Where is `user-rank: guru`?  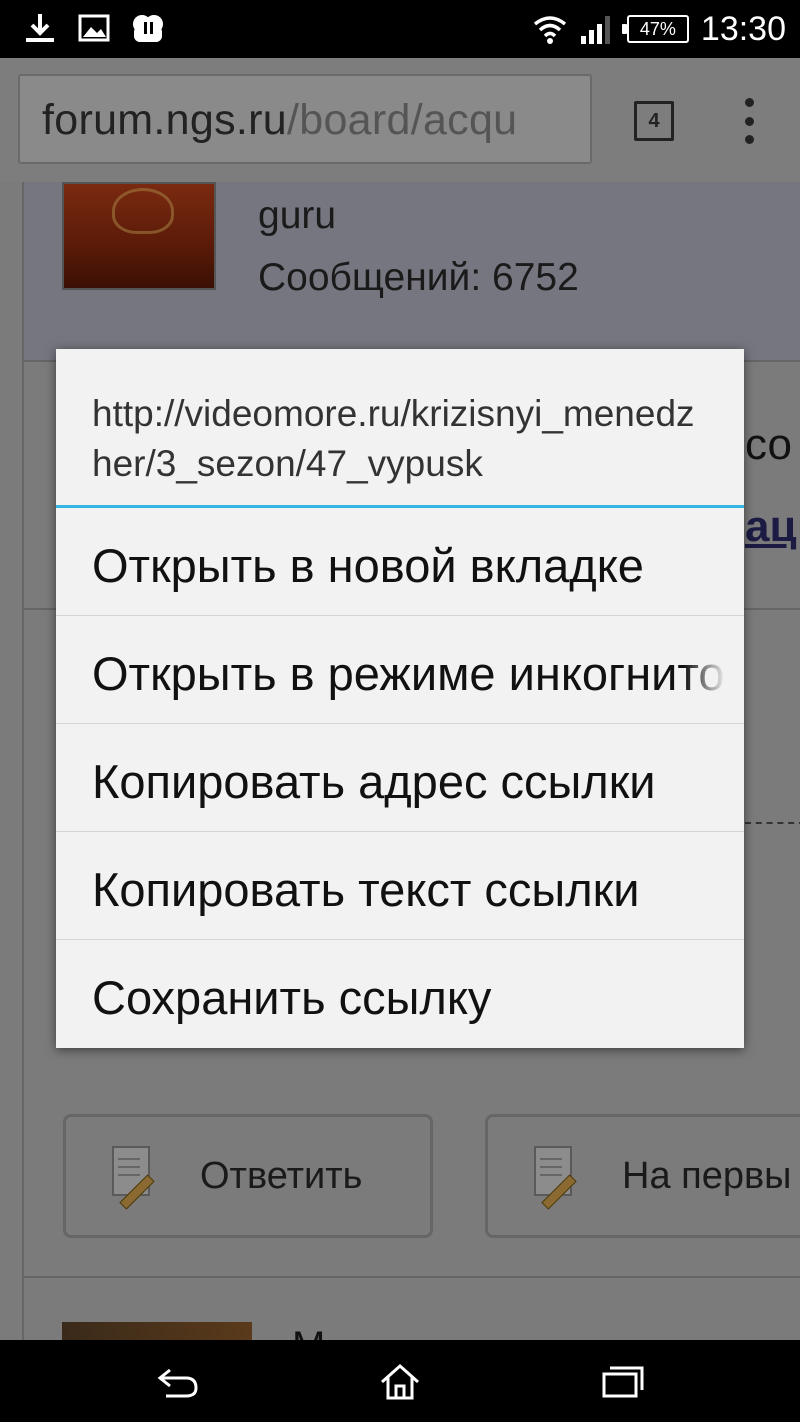
user-rank: guru is located at coordinates (297, 215).